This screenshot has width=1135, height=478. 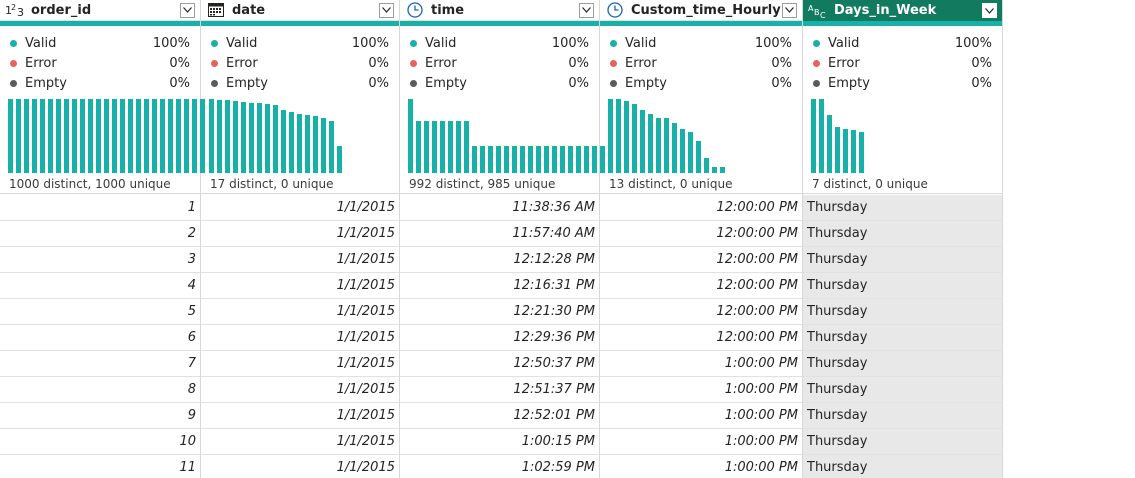 I want to click on table-cell: 12:51:37 PM, so click(x=499, y=390).